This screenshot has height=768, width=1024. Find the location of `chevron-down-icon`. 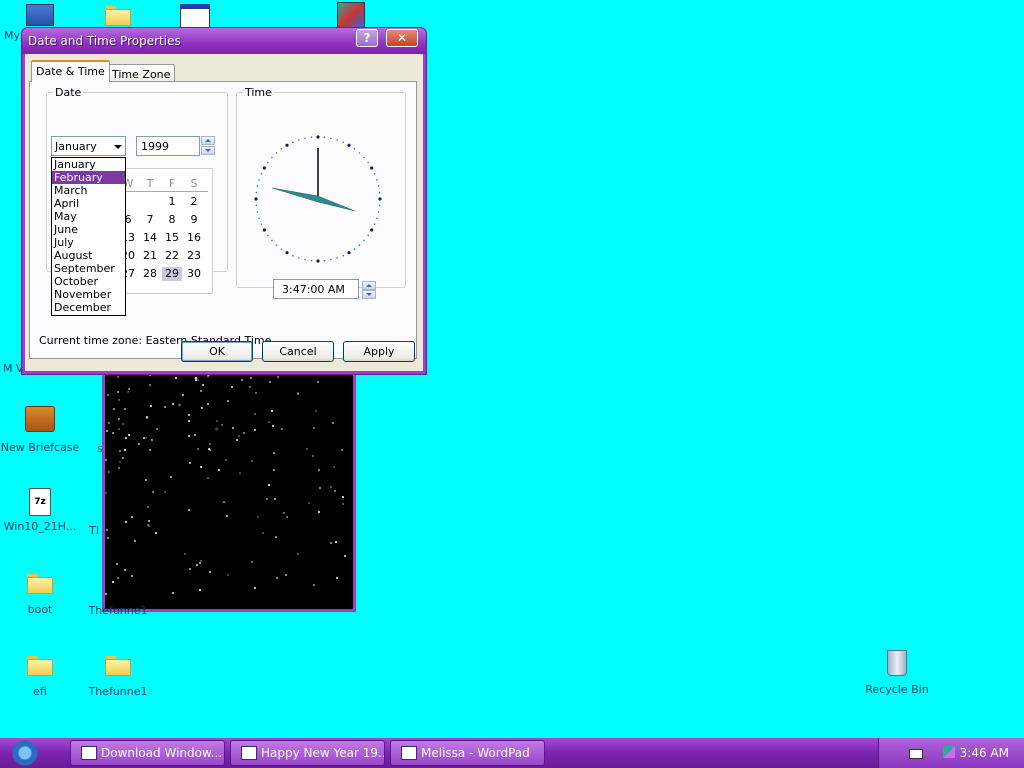

chevron-down-icon is located at coordinates (118, 147).